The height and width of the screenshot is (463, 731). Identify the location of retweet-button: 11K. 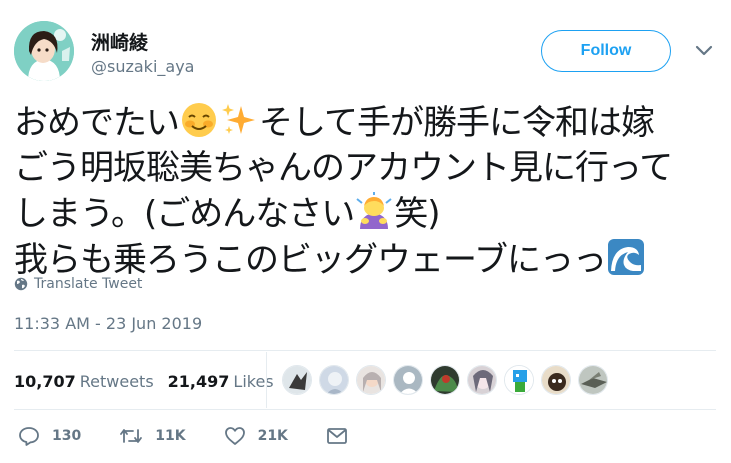
(152, 436).